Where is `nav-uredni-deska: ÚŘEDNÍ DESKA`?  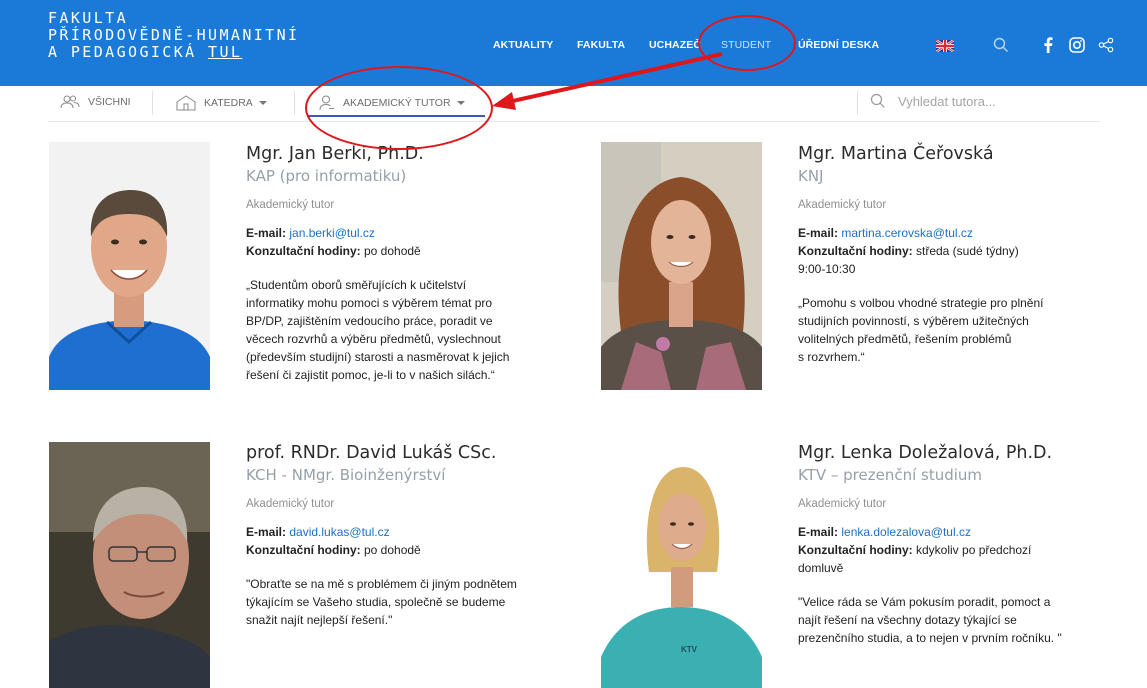 nav-uredni-deska: ÚŘEDNÍ DESKA is located at coordinates (838, 45).